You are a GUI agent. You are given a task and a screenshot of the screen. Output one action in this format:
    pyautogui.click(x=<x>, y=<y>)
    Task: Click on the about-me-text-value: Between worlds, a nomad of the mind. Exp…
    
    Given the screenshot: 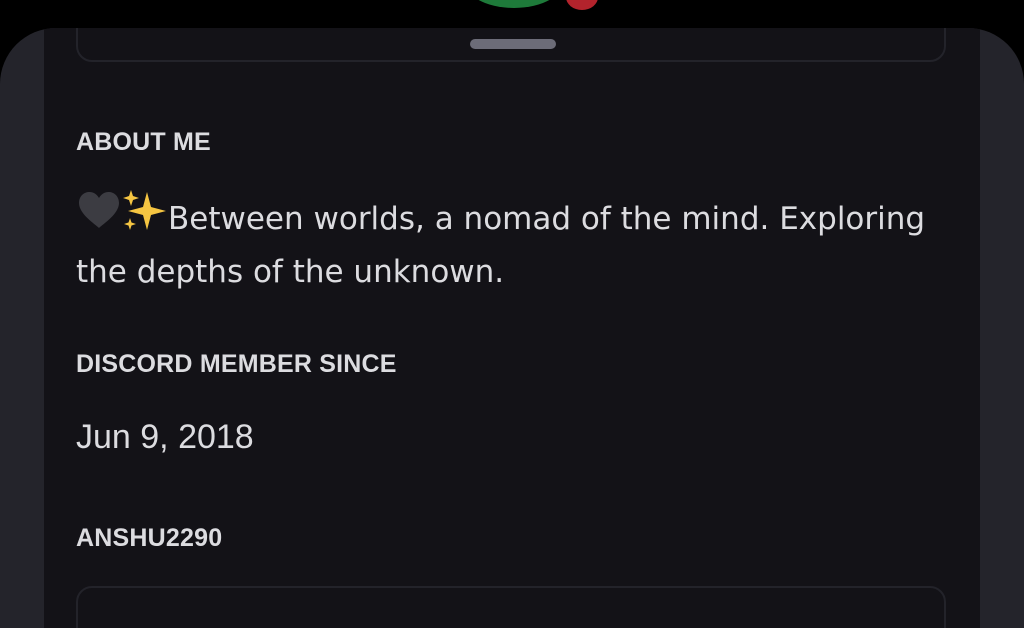 What is the action you would take?
    pyautogui.click(x=501, y=245)
    